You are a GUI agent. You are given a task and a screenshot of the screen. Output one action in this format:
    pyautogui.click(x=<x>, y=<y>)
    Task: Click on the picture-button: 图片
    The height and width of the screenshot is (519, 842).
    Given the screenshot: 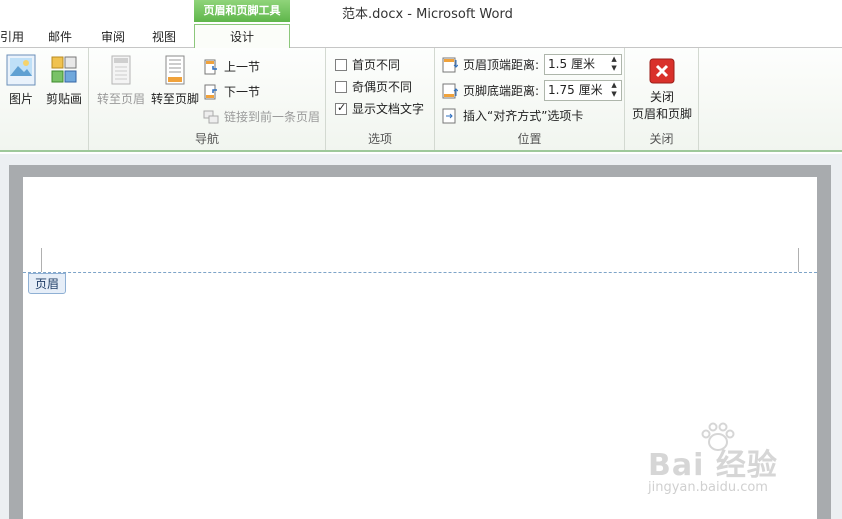 What is the action you would take?
    pyautogui.click(x=21, y=80)
    